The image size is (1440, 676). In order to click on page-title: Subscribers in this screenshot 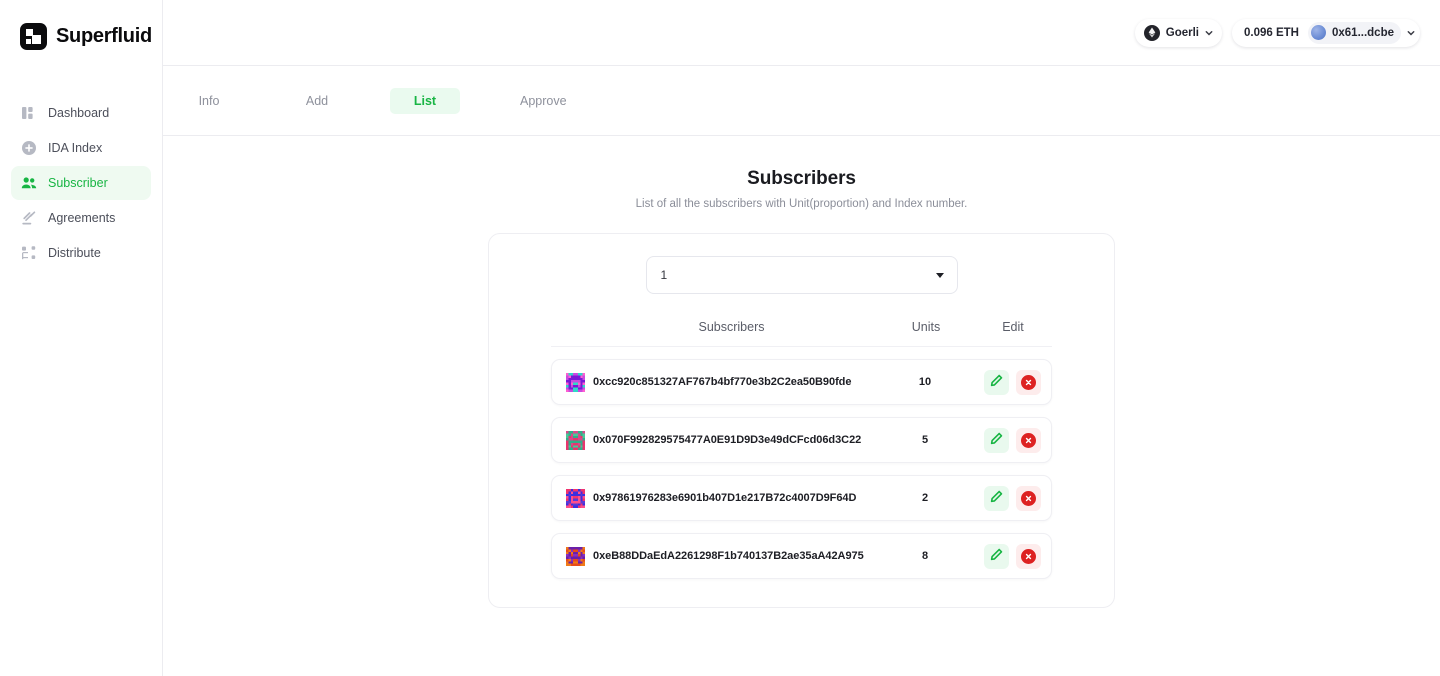, I will do `click(801, 178)`.